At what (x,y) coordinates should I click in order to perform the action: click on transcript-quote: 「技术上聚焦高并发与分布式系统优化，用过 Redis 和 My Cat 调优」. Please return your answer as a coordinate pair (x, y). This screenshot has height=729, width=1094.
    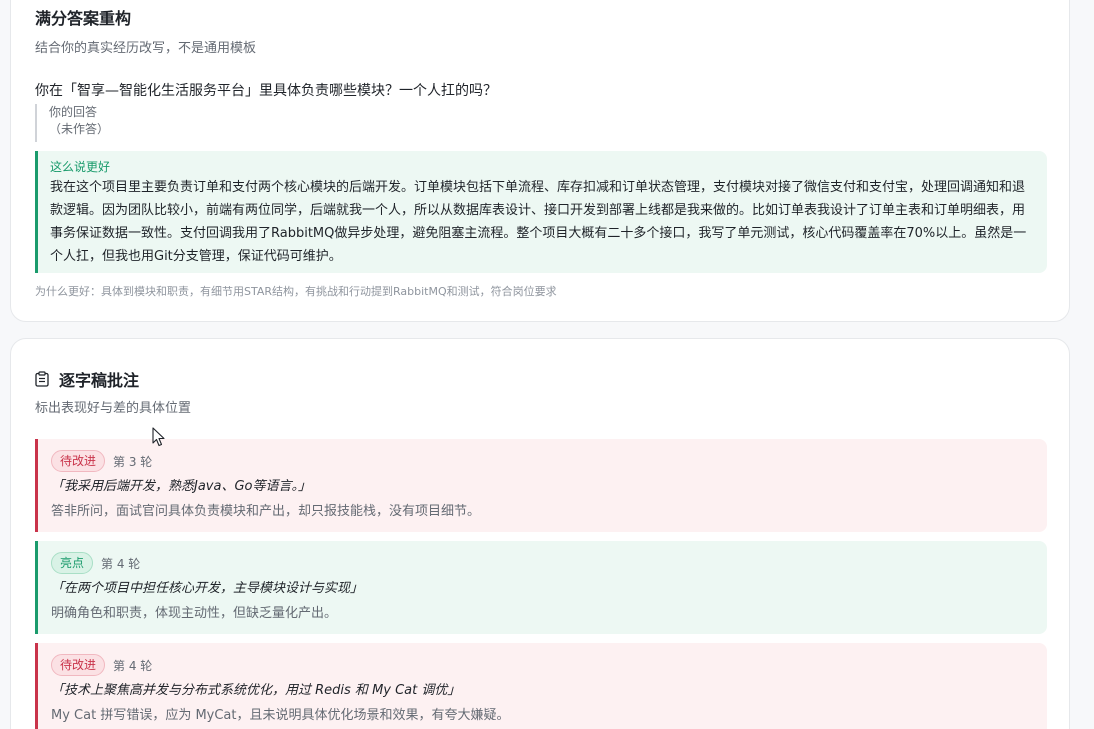
    Looking at the image, I should click on (256, 690).